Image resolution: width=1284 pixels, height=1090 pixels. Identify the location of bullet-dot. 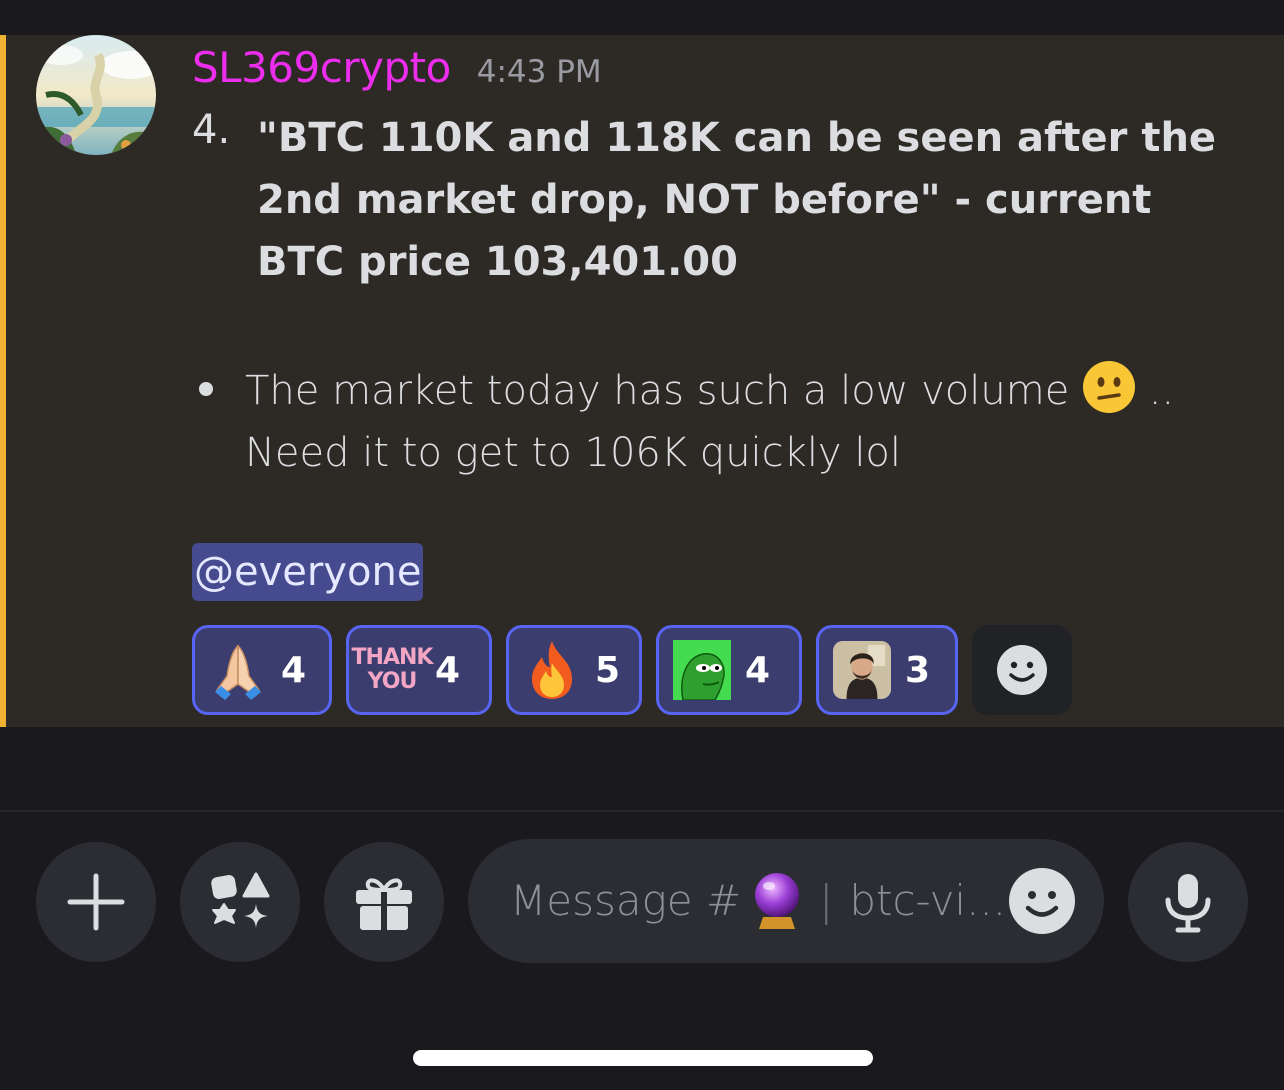
(206, 389).